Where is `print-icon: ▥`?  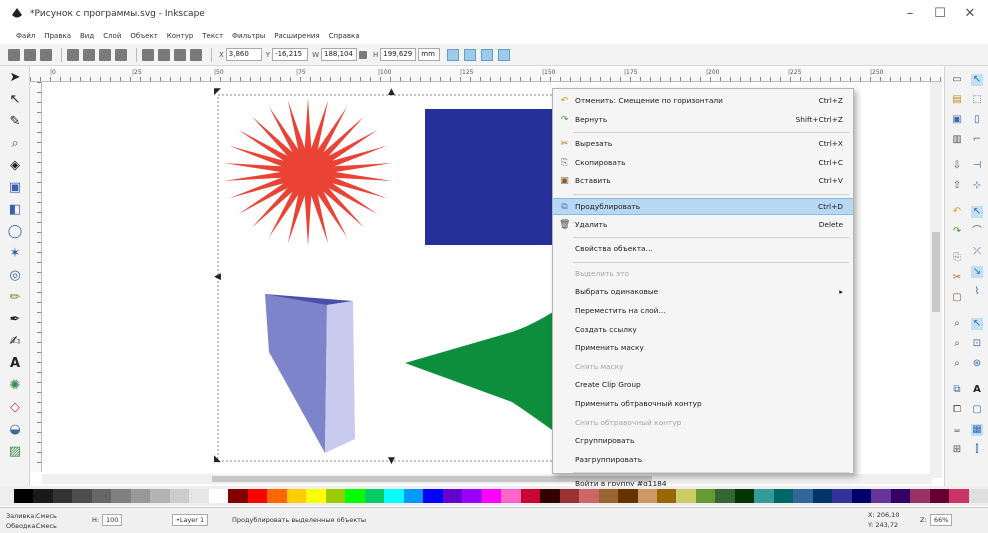 print-icon: ▥ is located at coordinates (957, 140).